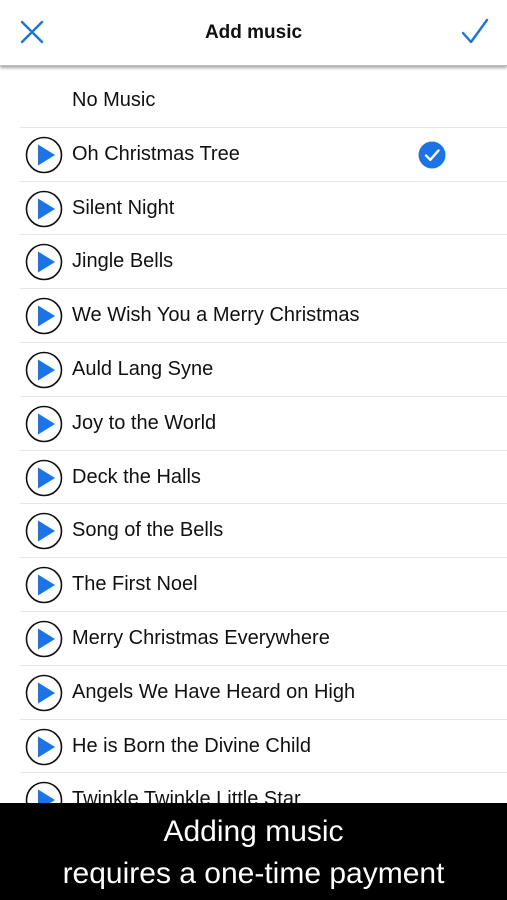 The width and height of the screenshot is (507, 900). Describe the element at coordinates (186, 796) in the screenshot. I see `song-title: Twinkle Twinkle Little Star` at that location.